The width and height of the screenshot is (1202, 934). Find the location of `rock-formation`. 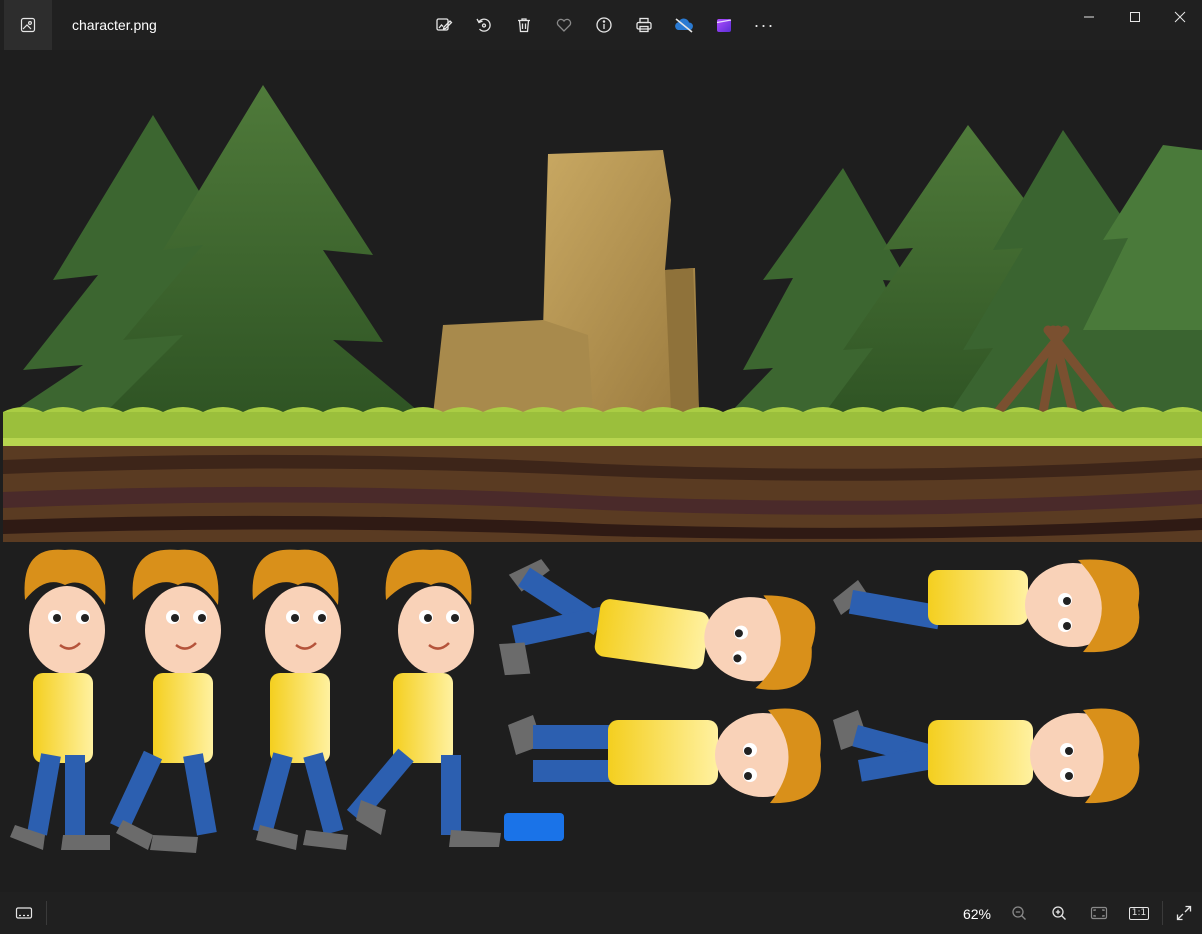

rock-formation is located at coordinates (566, 282).